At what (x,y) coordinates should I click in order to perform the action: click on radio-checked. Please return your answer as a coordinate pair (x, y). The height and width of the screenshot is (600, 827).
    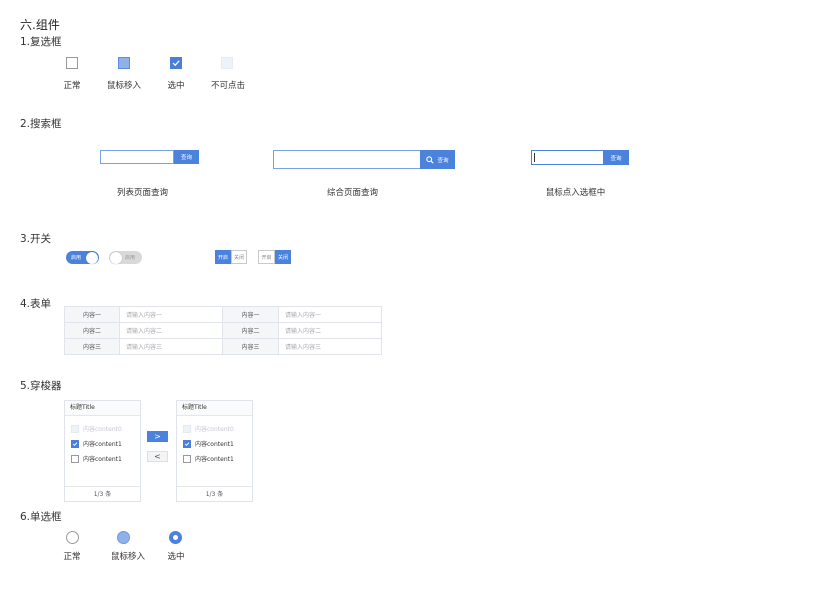
    Looking at the image, I should click on (175, 537).